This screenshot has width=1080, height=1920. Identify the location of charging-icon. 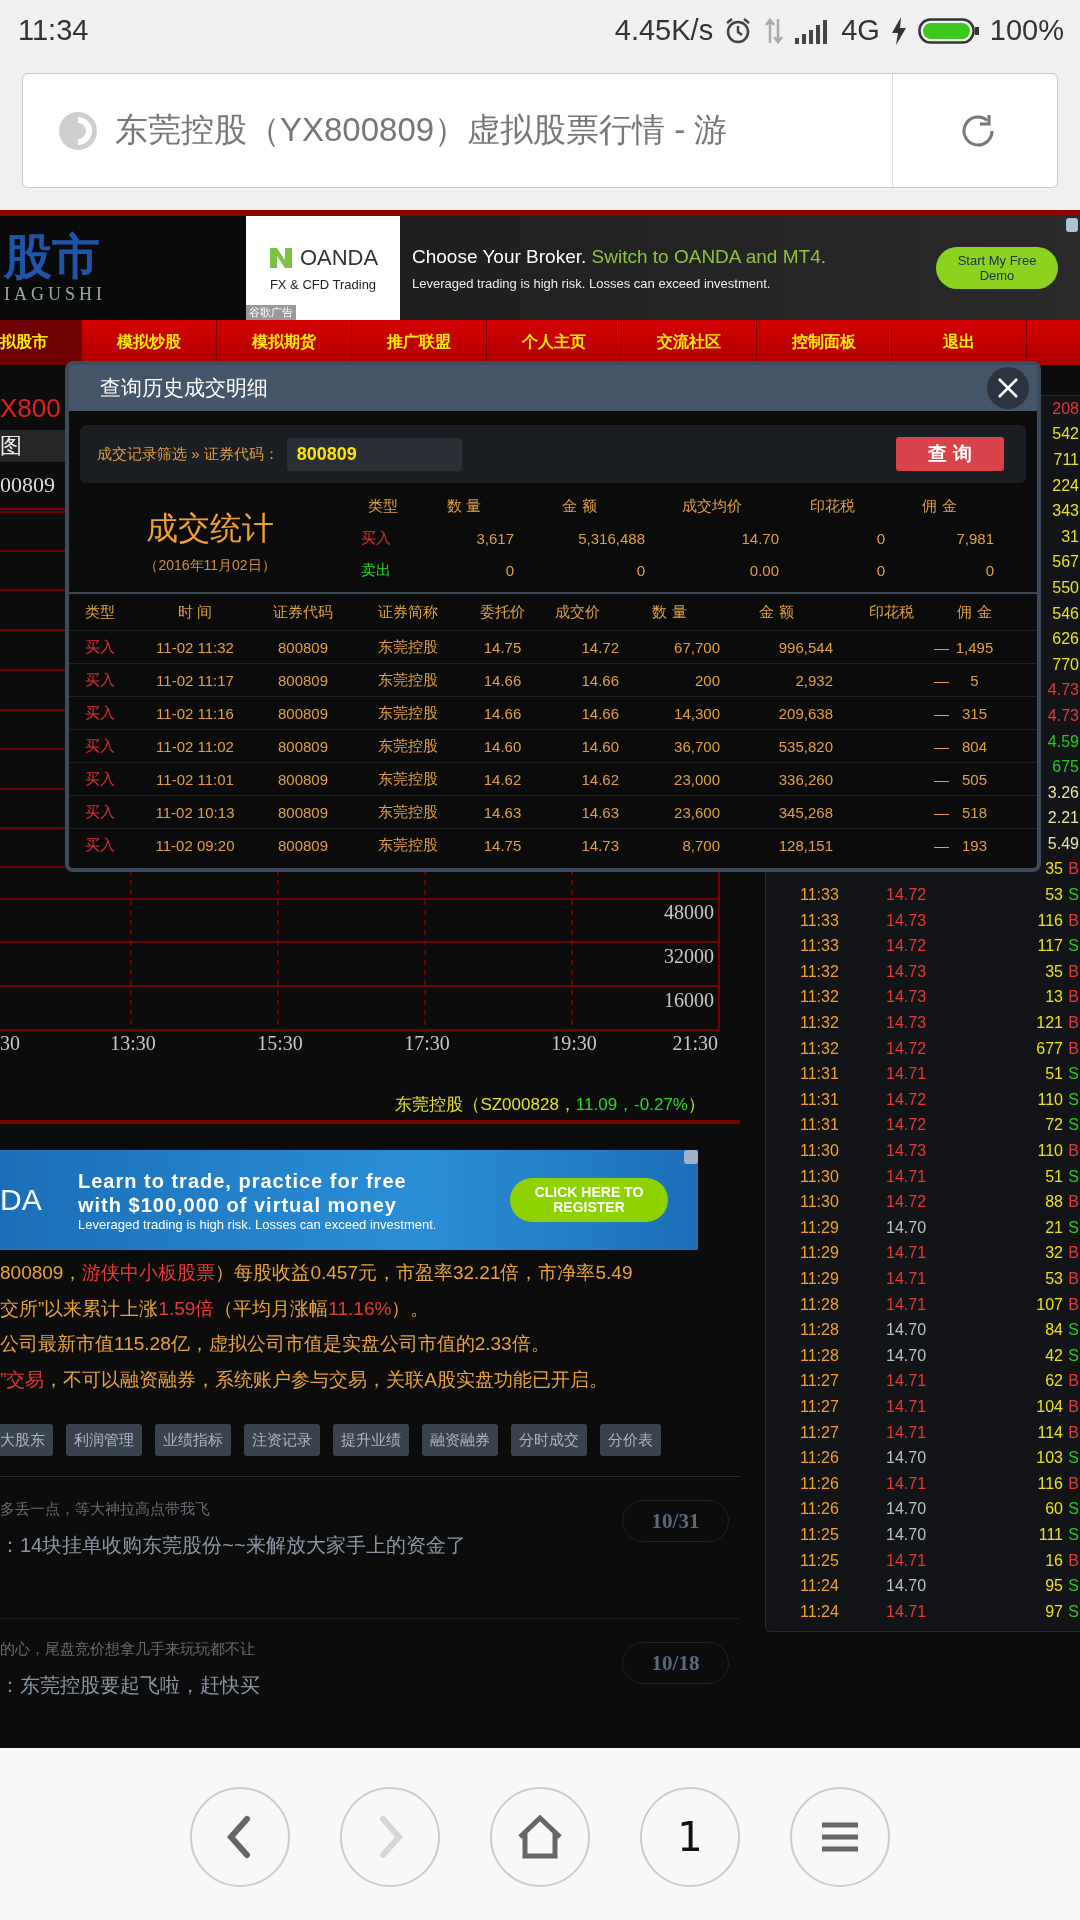
(898, 30).